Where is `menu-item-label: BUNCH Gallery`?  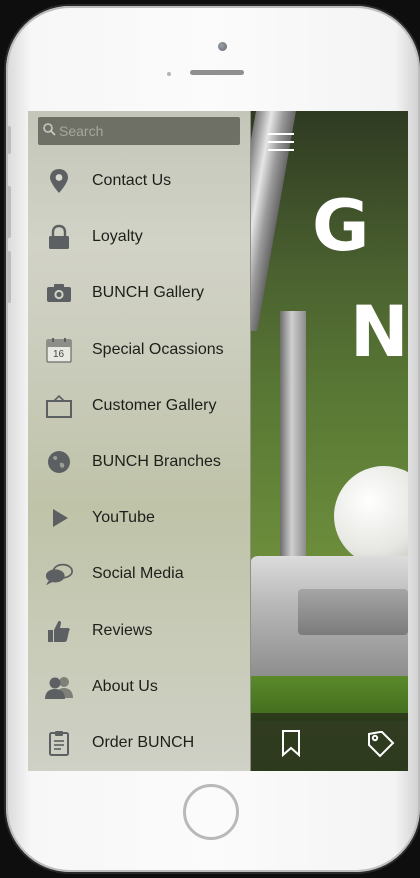 menu-item-label: BUNCH Gallery is located at coordinates (148, 293).